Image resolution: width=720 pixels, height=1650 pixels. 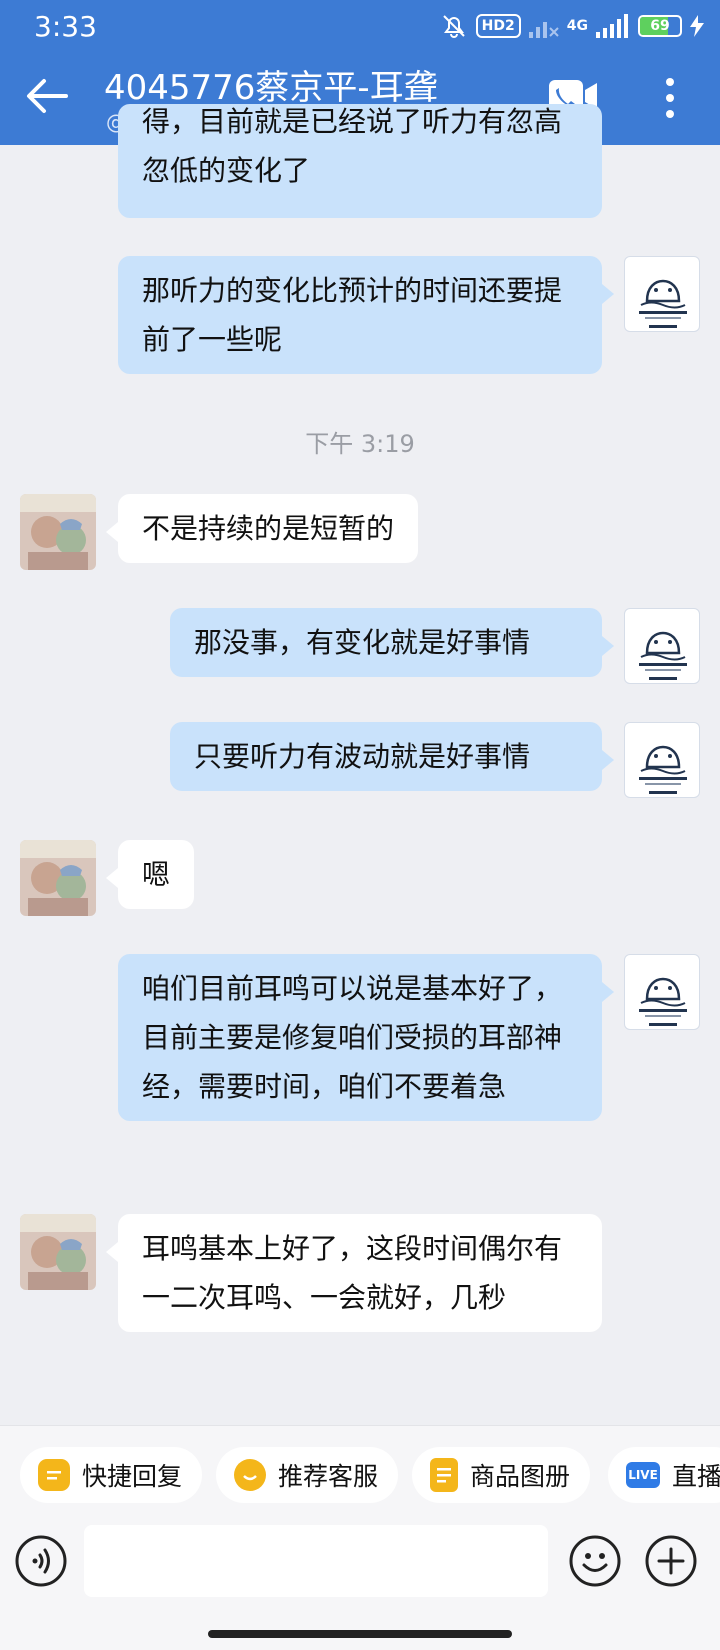 What do you see at coordinates (444, 1475) in the screenshot?
I see `product-album-icon` at bounding box center [444, 1475].